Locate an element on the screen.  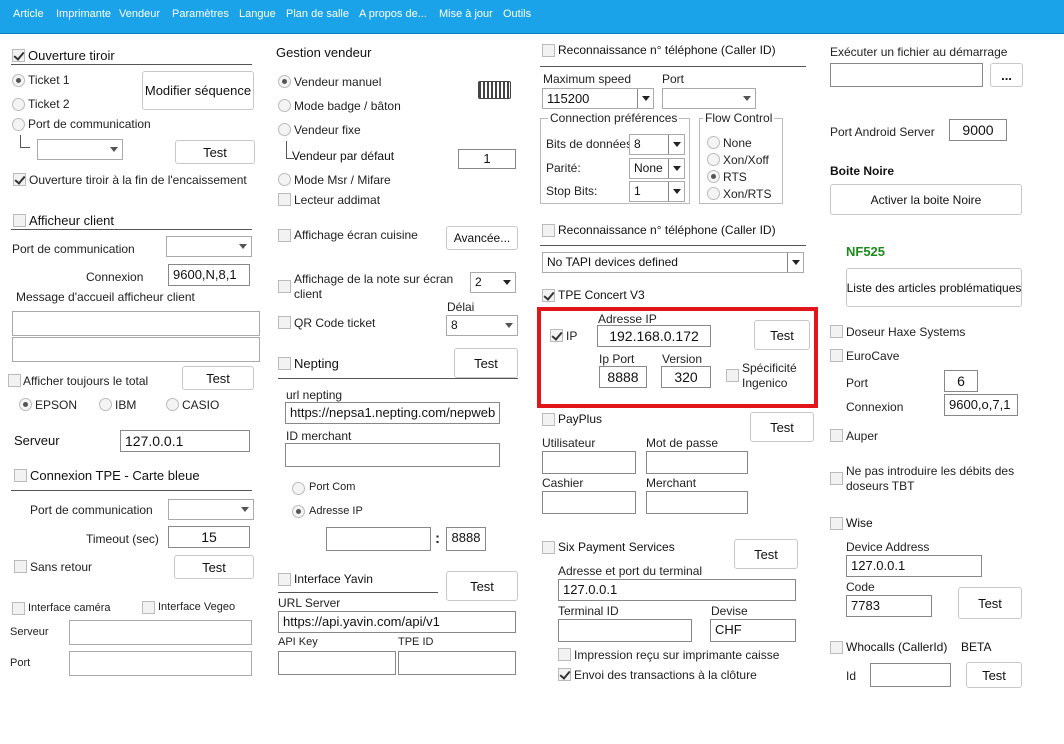
menu-vendeur: Vendeur is located at coordinates (139, 14).